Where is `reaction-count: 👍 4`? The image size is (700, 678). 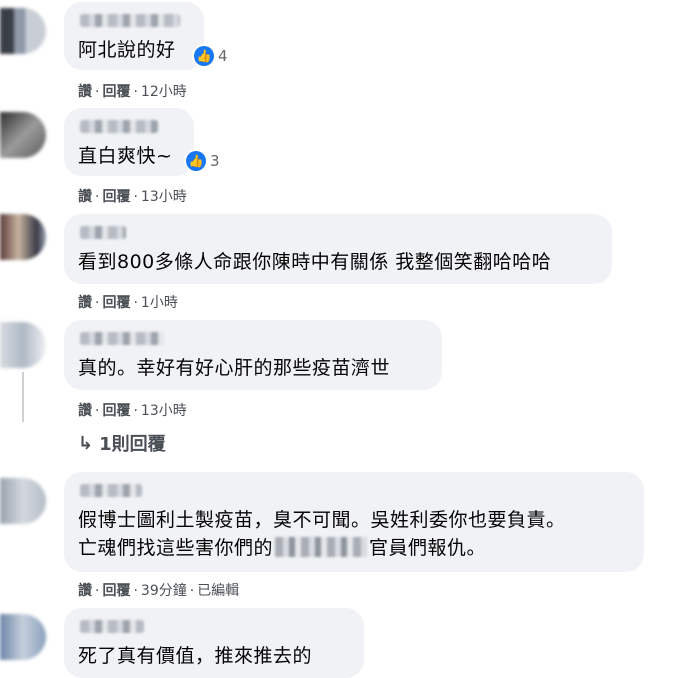
reaction-count: 👍 4 is located at coordinates (211, 56).